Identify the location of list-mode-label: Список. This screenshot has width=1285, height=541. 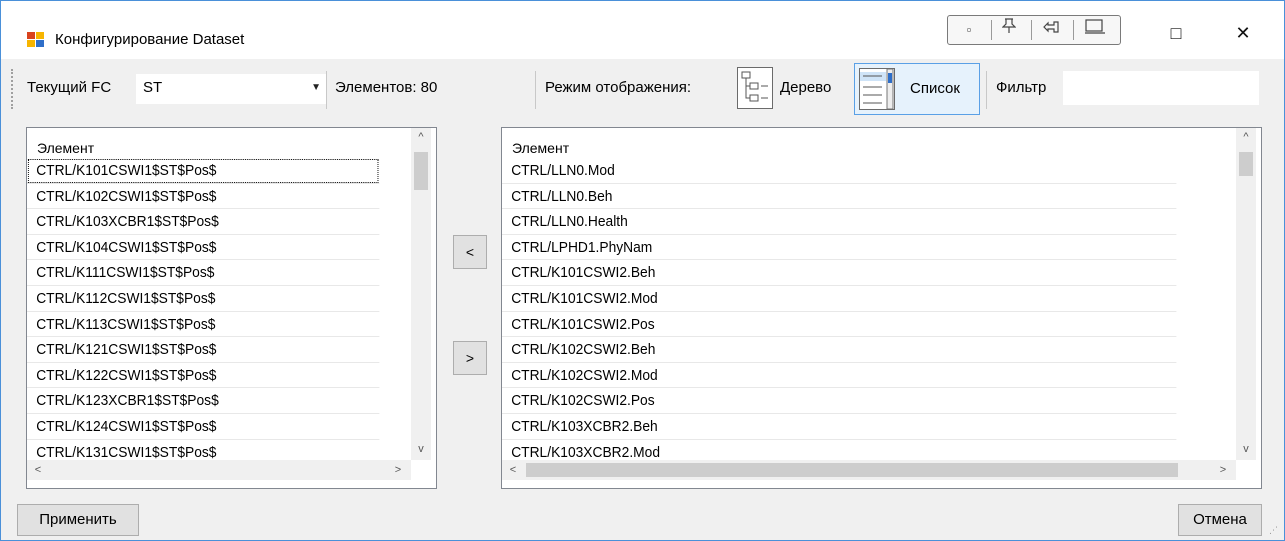
(935, 88).